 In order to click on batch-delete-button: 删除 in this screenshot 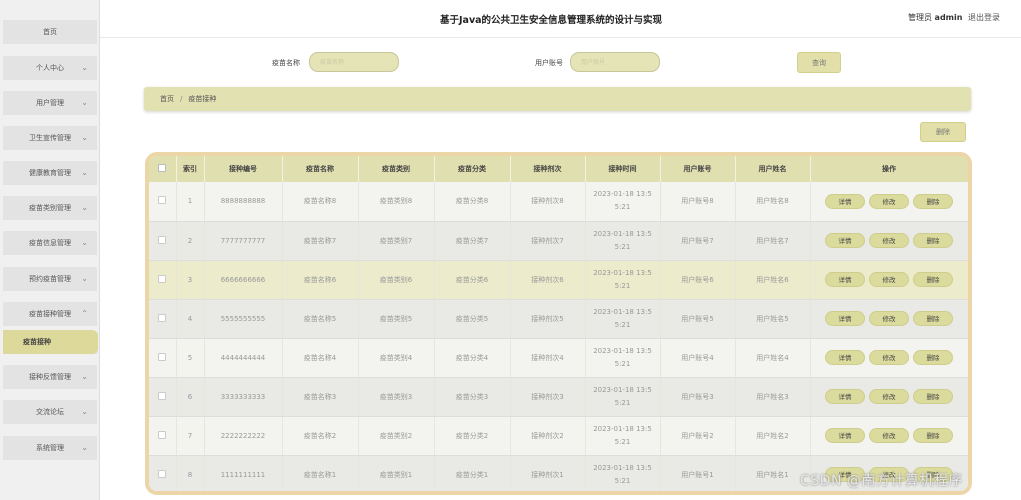, I will do `click(943, 132)`.